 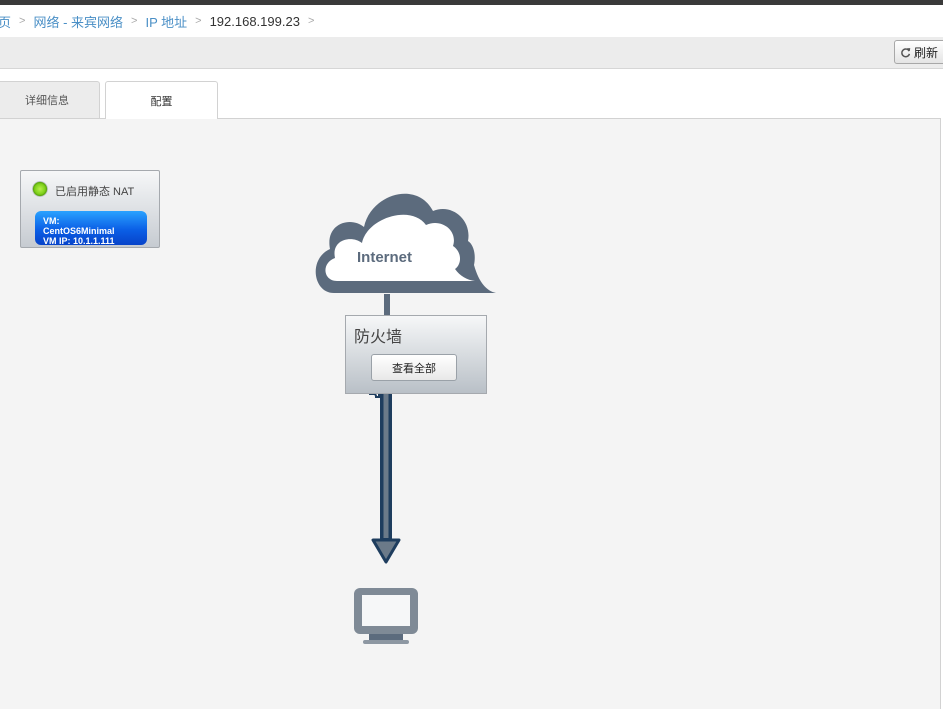 I want to click on tab-bar: 详细信息 配置, so click(x=471, y=94).